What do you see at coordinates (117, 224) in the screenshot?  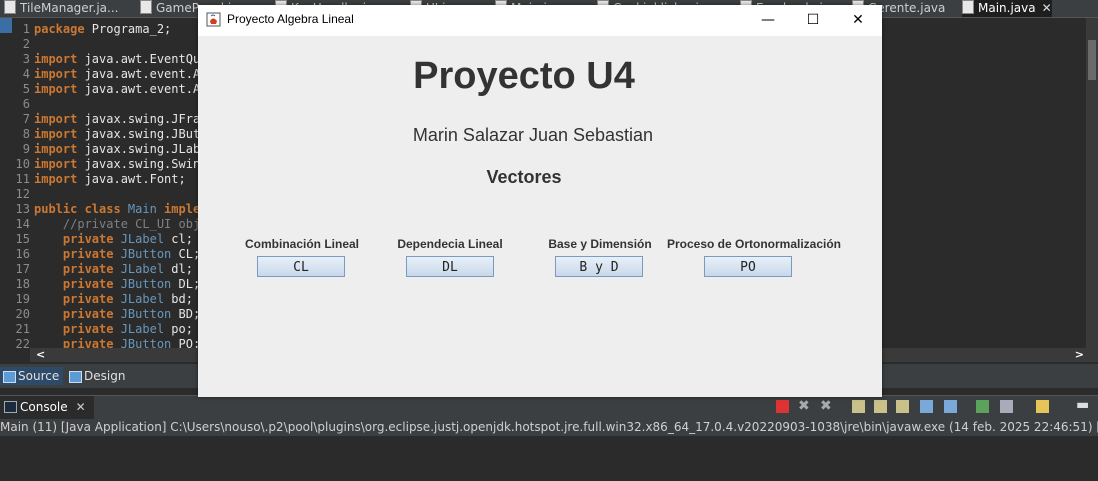 I see `code-token: //private CL_UI obj` at bounding box center [117, 224].